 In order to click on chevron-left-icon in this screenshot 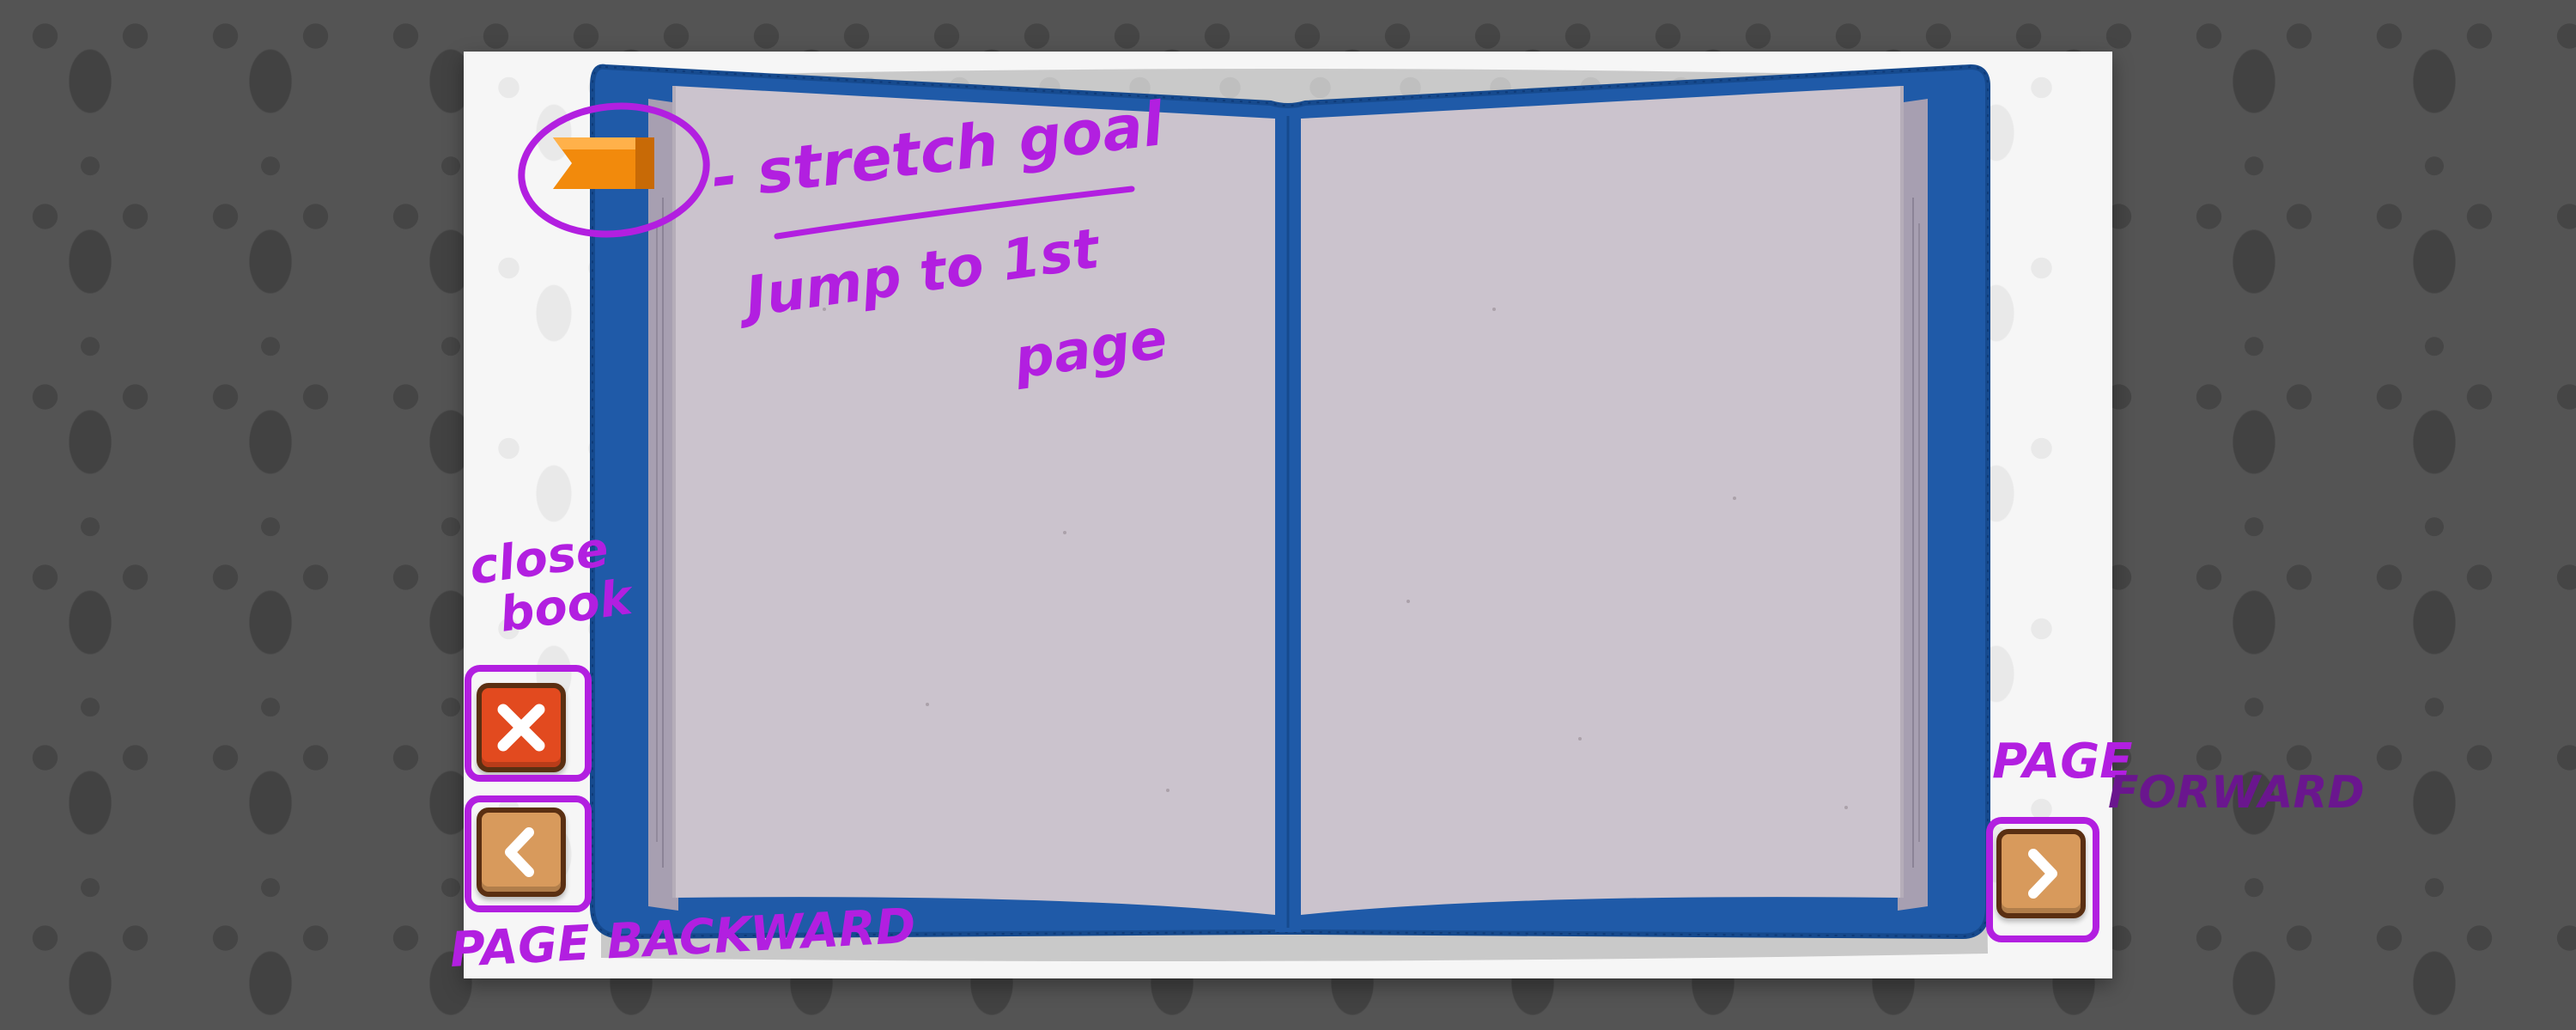, I will do `click(519, 852)`.